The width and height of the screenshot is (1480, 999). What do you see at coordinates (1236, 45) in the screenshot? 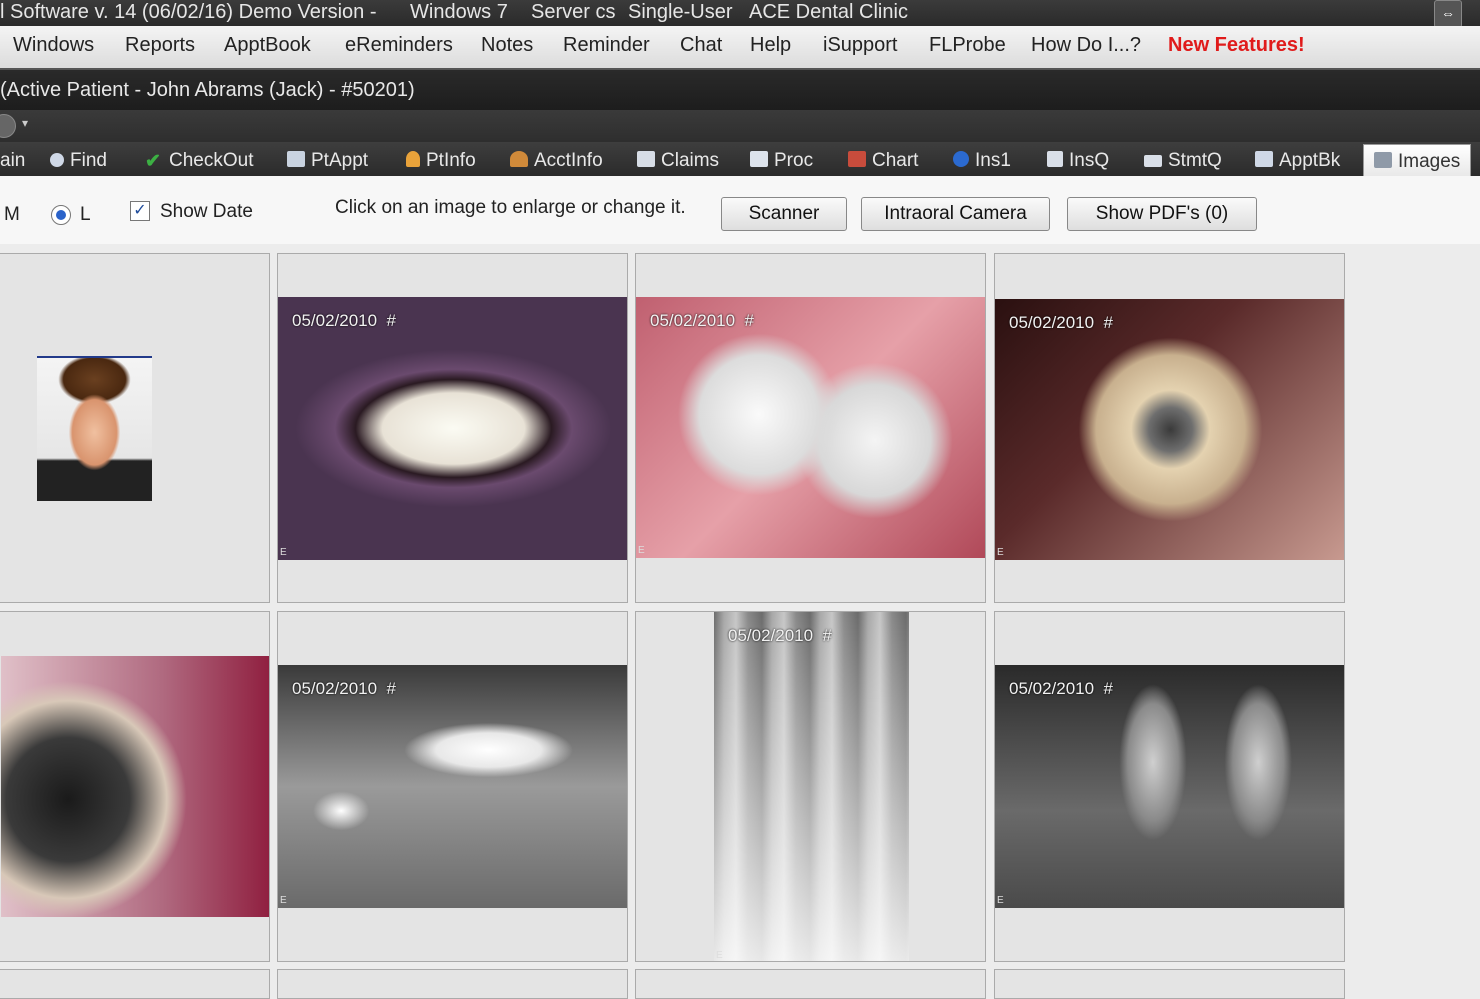
I see `menu-new-features: New Features!` at bounding box center [1236, 45].